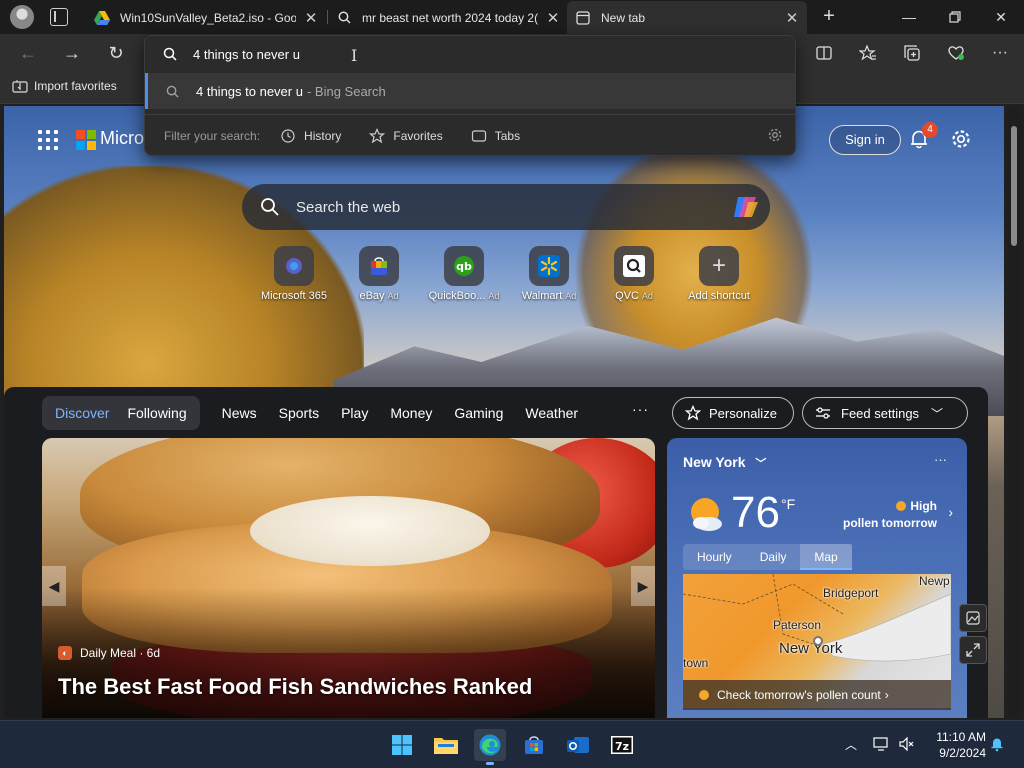 The image size is (1024, 768). What do you see at coordinates (551, 413) in the screenshot?
I see `tab-weather: Weather` at bounding box center [551, 413].